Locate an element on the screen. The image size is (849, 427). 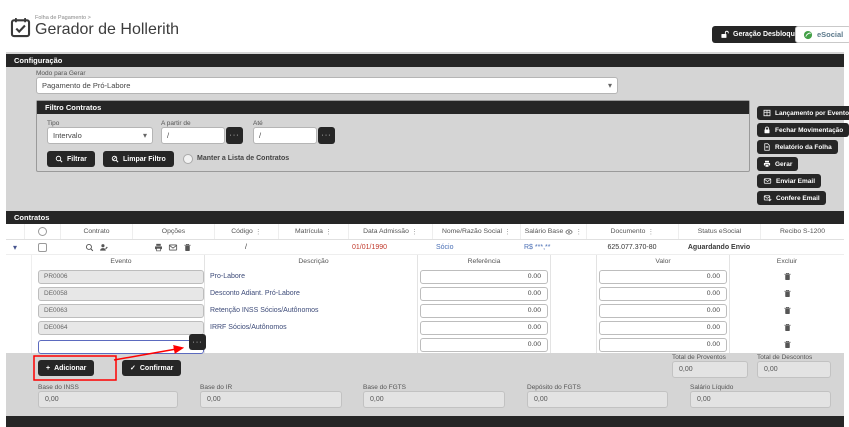
select-all-circle-icon is located at coordinates (42, 231).